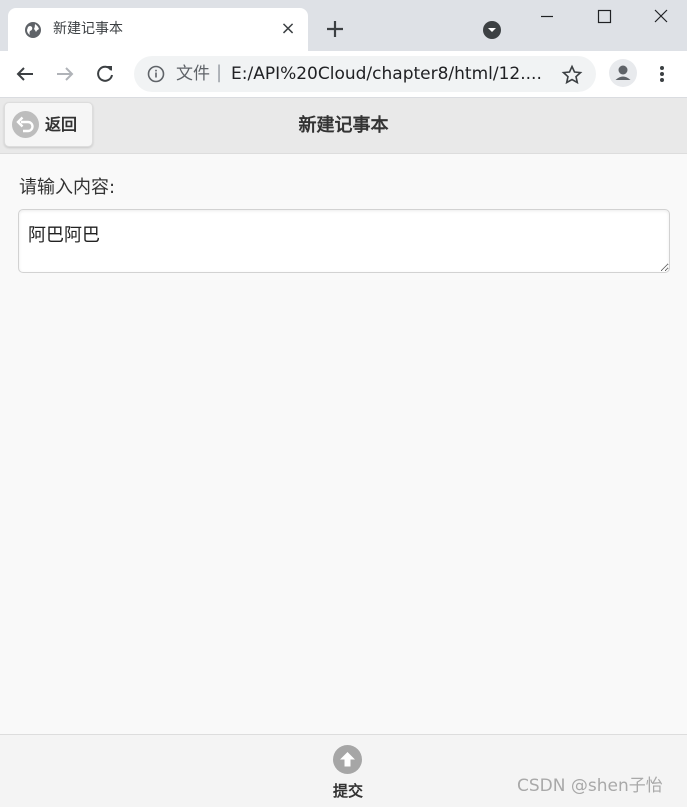 The image size is (687, 807). I want to click on person-icon, so click(623, 72).